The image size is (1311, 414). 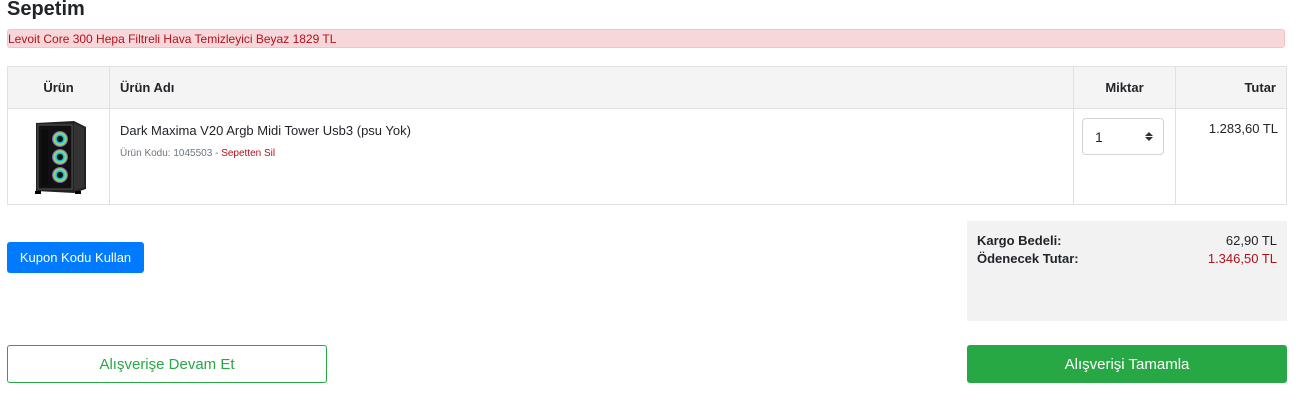 What do you see at coordinates (167, 364) in the screenshot?
I see `continue-shopping-button: Alışverişe Devam Et` at bounding box center [167, 364].